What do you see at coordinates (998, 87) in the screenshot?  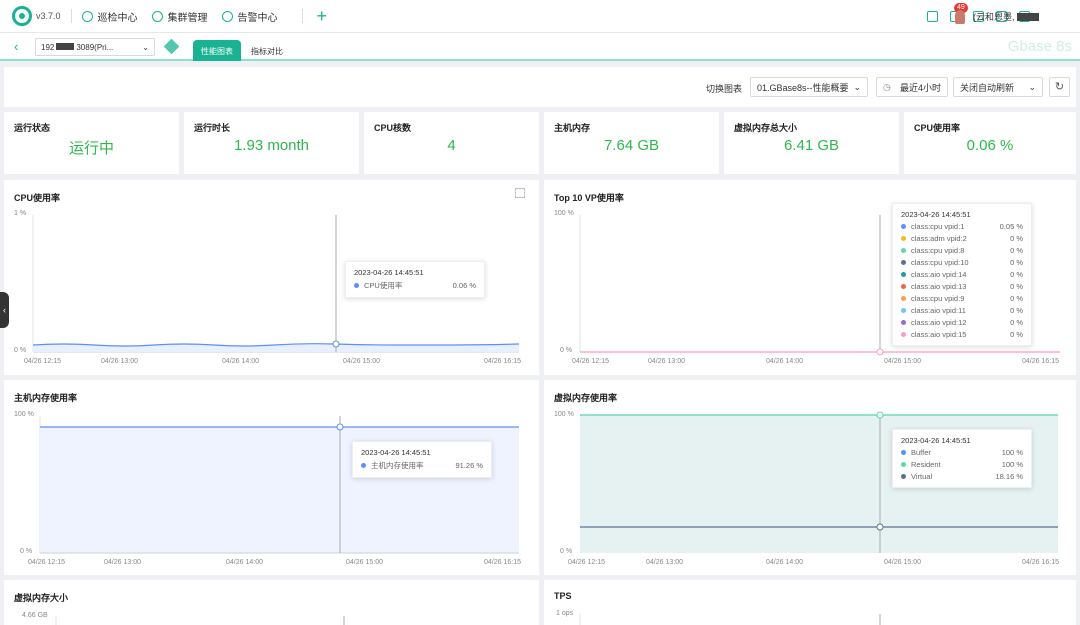 I see `auto-refresh-select: 关闭自动刷新 ⌄` at bounding box center [998, 87].